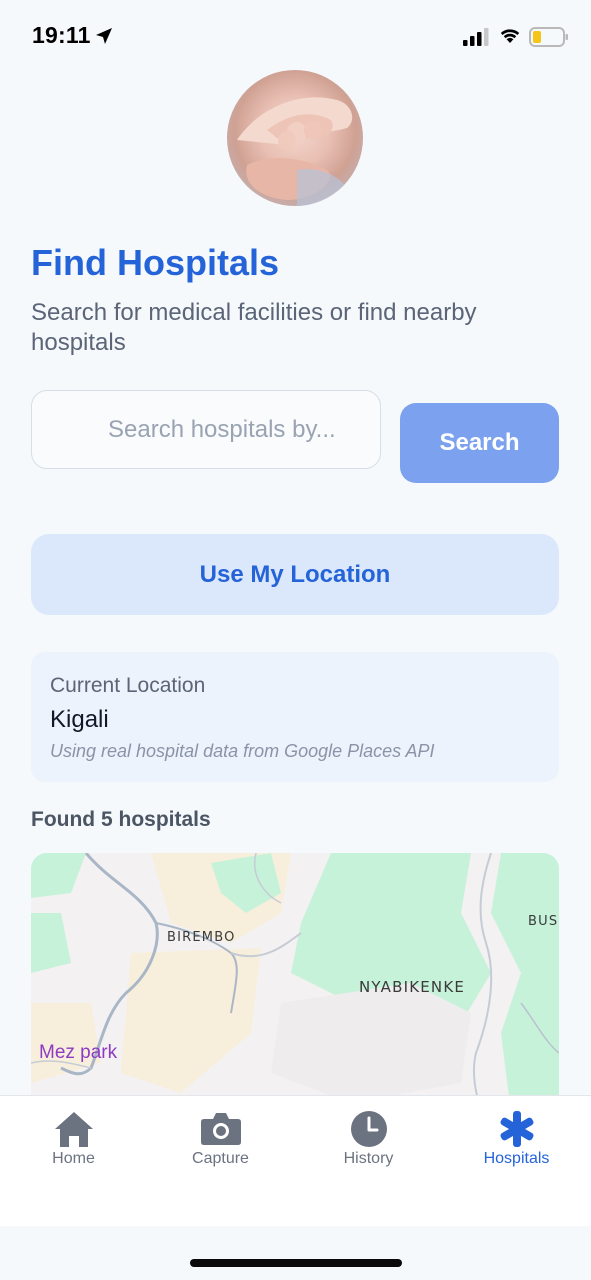  I want to click on status-time: 19:11, so click(61, 35).